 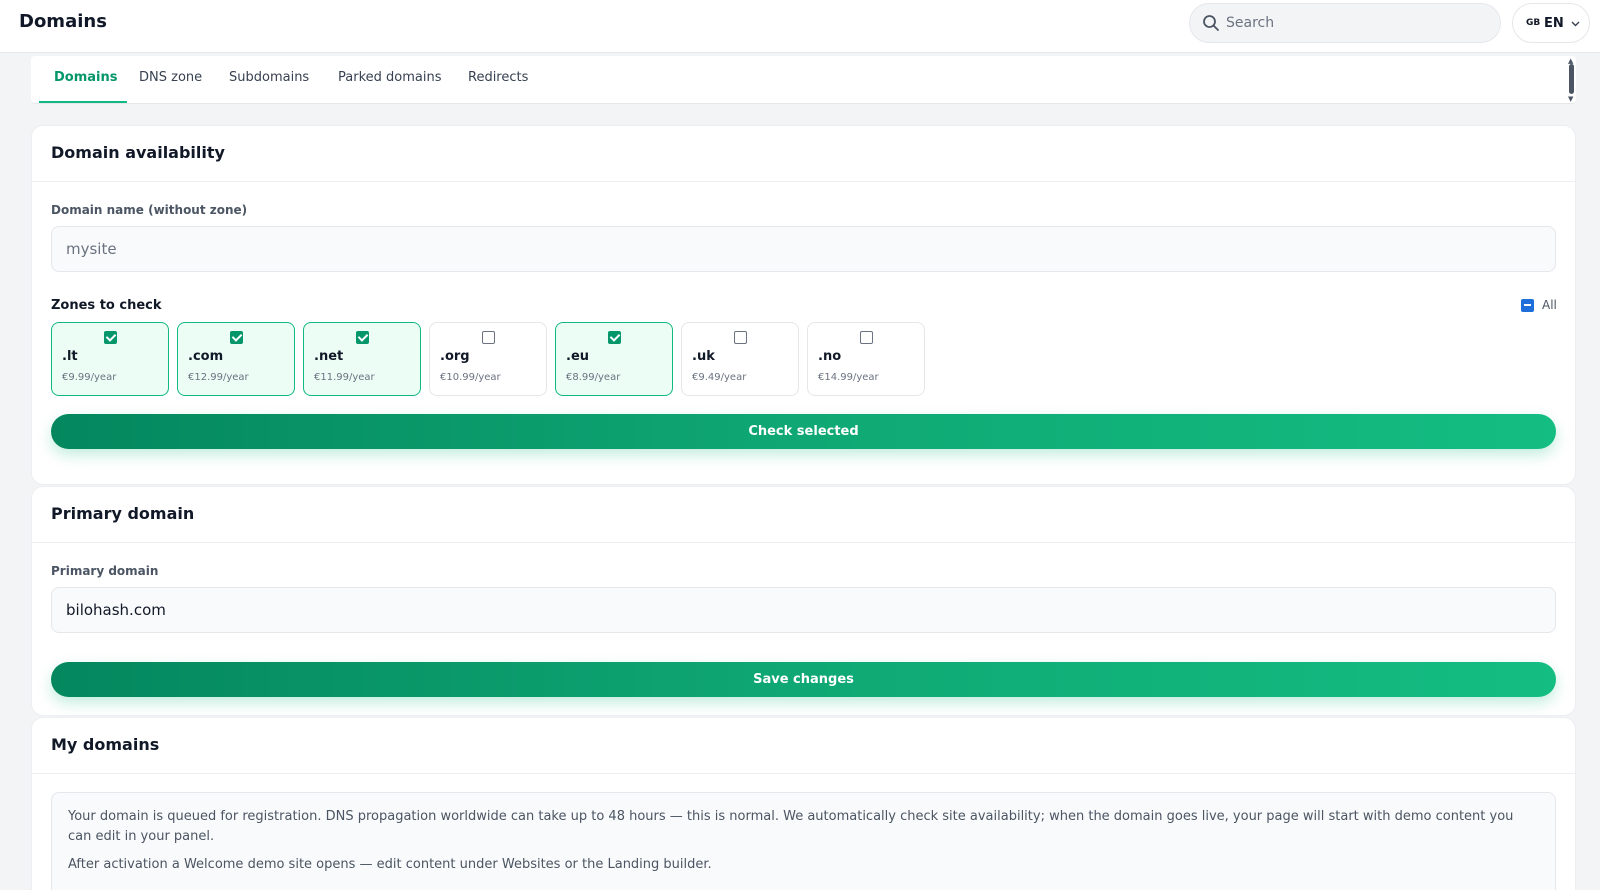 What do you see at coordinates (866, 359) in the screenshot?
I see `zone-option-no: .no €14.99/year` at bounding box center [866, 359].